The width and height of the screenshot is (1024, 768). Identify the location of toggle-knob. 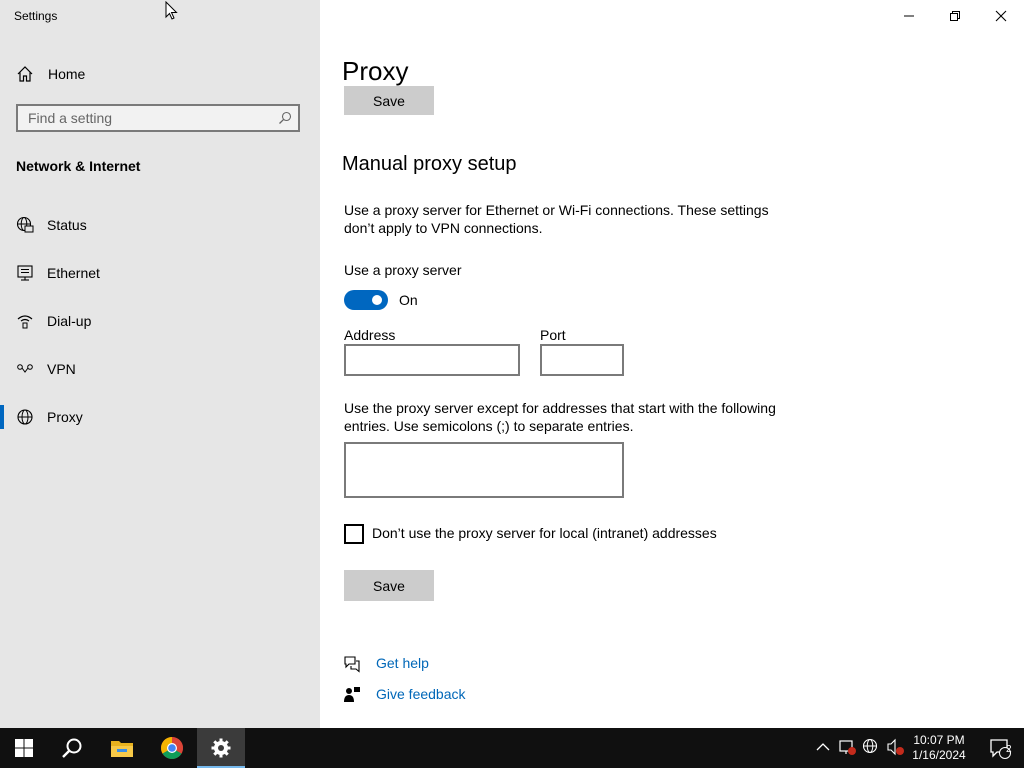
(377, 300).